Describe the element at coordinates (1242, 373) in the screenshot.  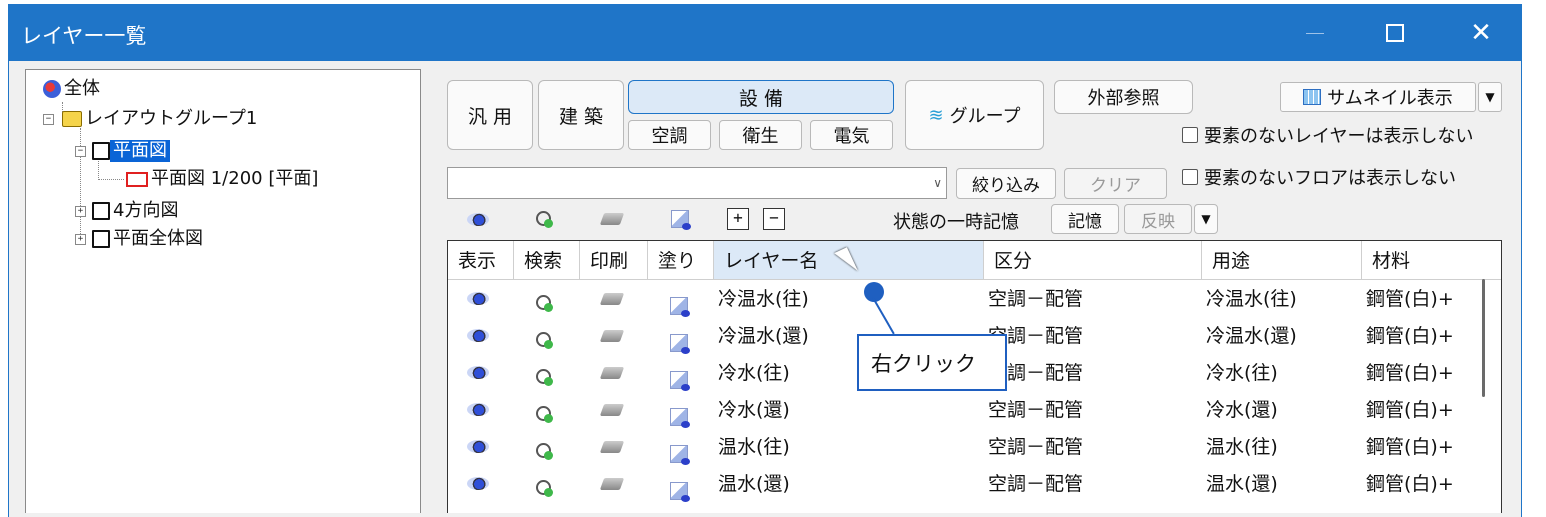
I see `use-cell: 冷水(往)` at that location.